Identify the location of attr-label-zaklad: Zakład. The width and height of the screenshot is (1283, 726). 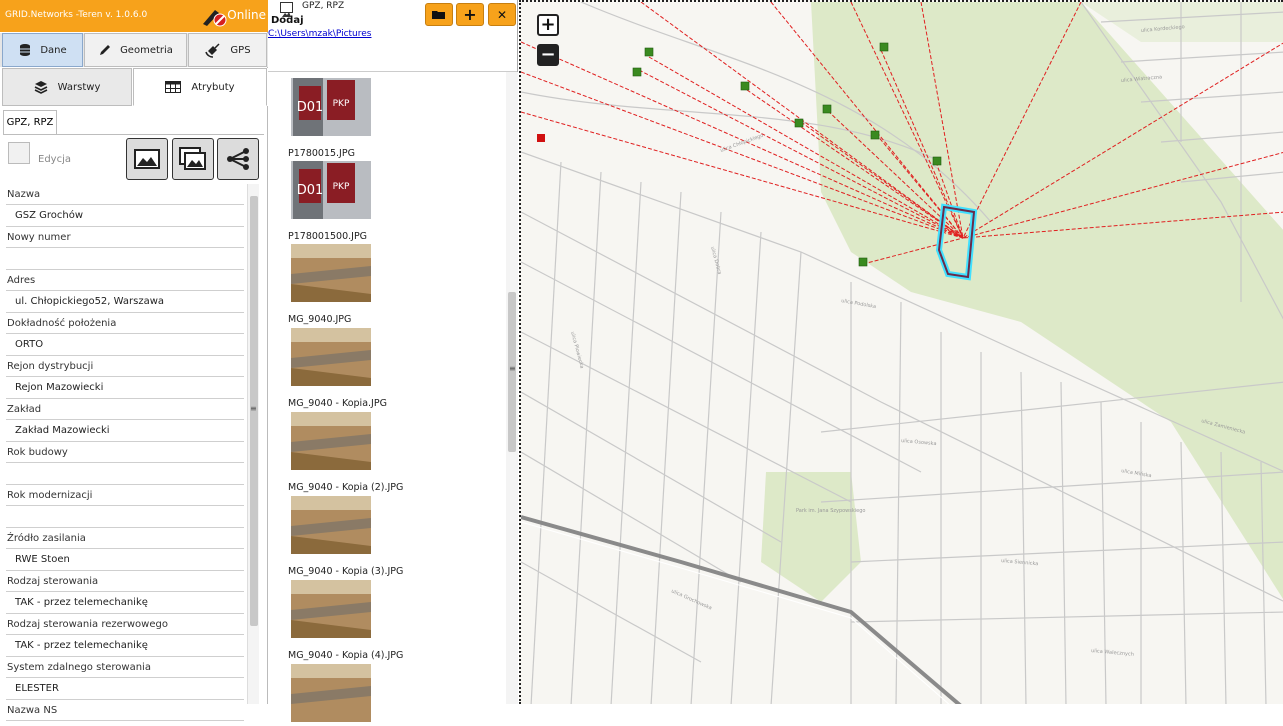
(125, 409).